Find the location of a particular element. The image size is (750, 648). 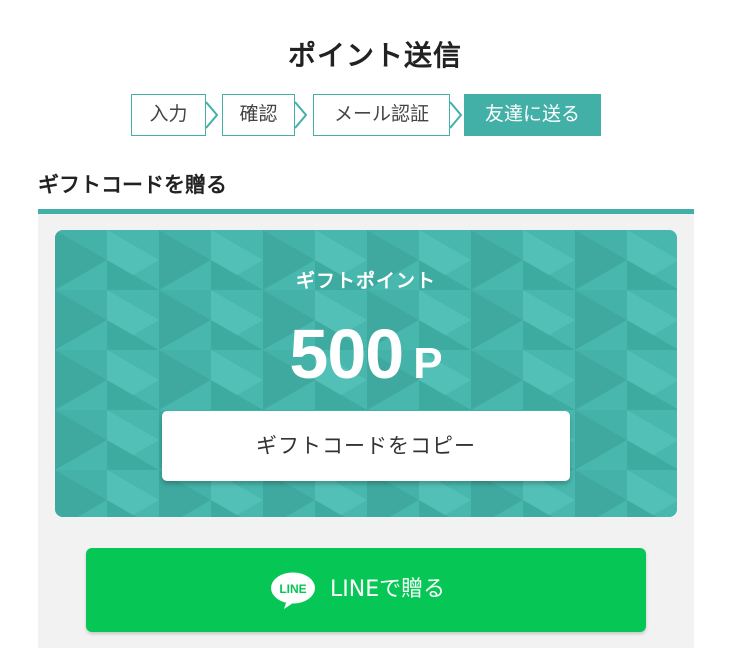

line-logo-text: LINE is located at coordinates (292, 589).